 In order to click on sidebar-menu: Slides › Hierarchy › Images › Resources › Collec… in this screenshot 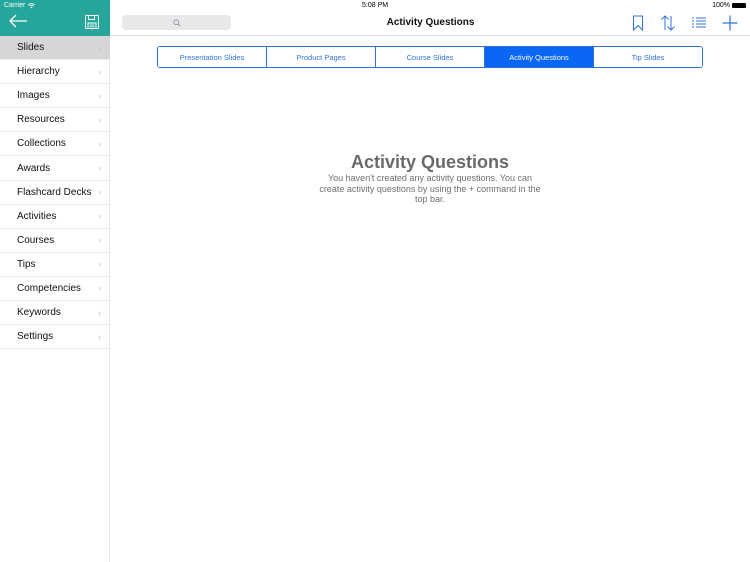, I will do `click(55, 193)`.